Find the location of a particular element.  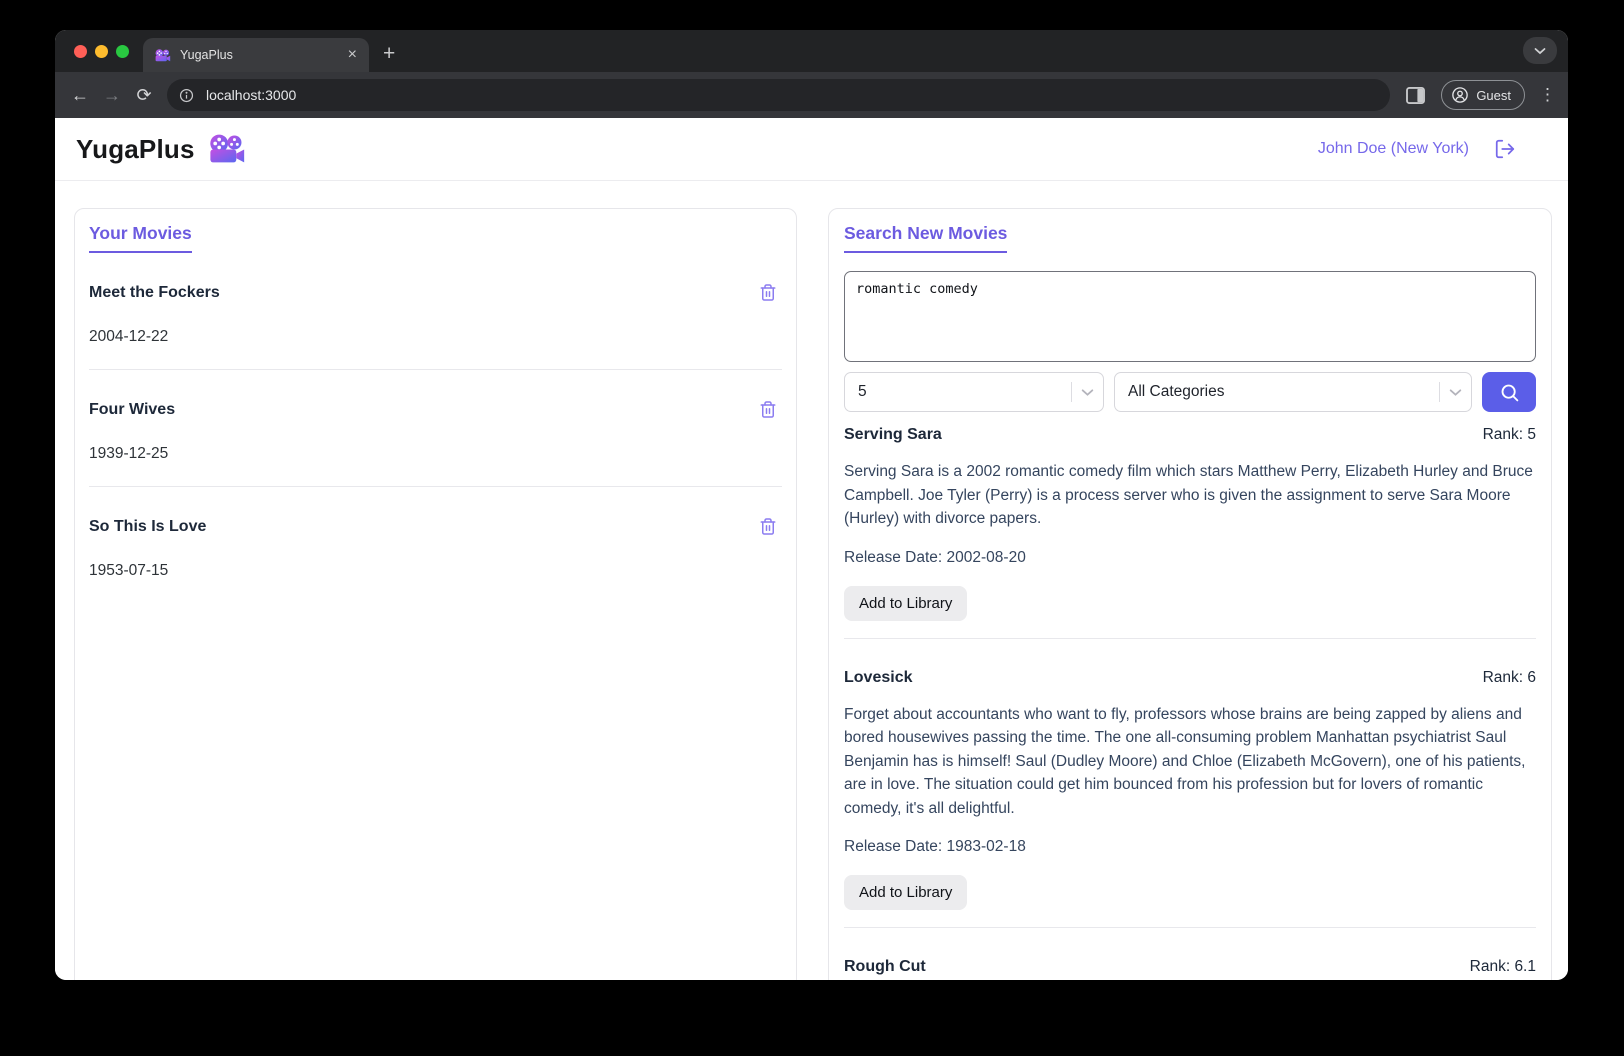

movie-camera-icon is located at coordinates (227, 149).